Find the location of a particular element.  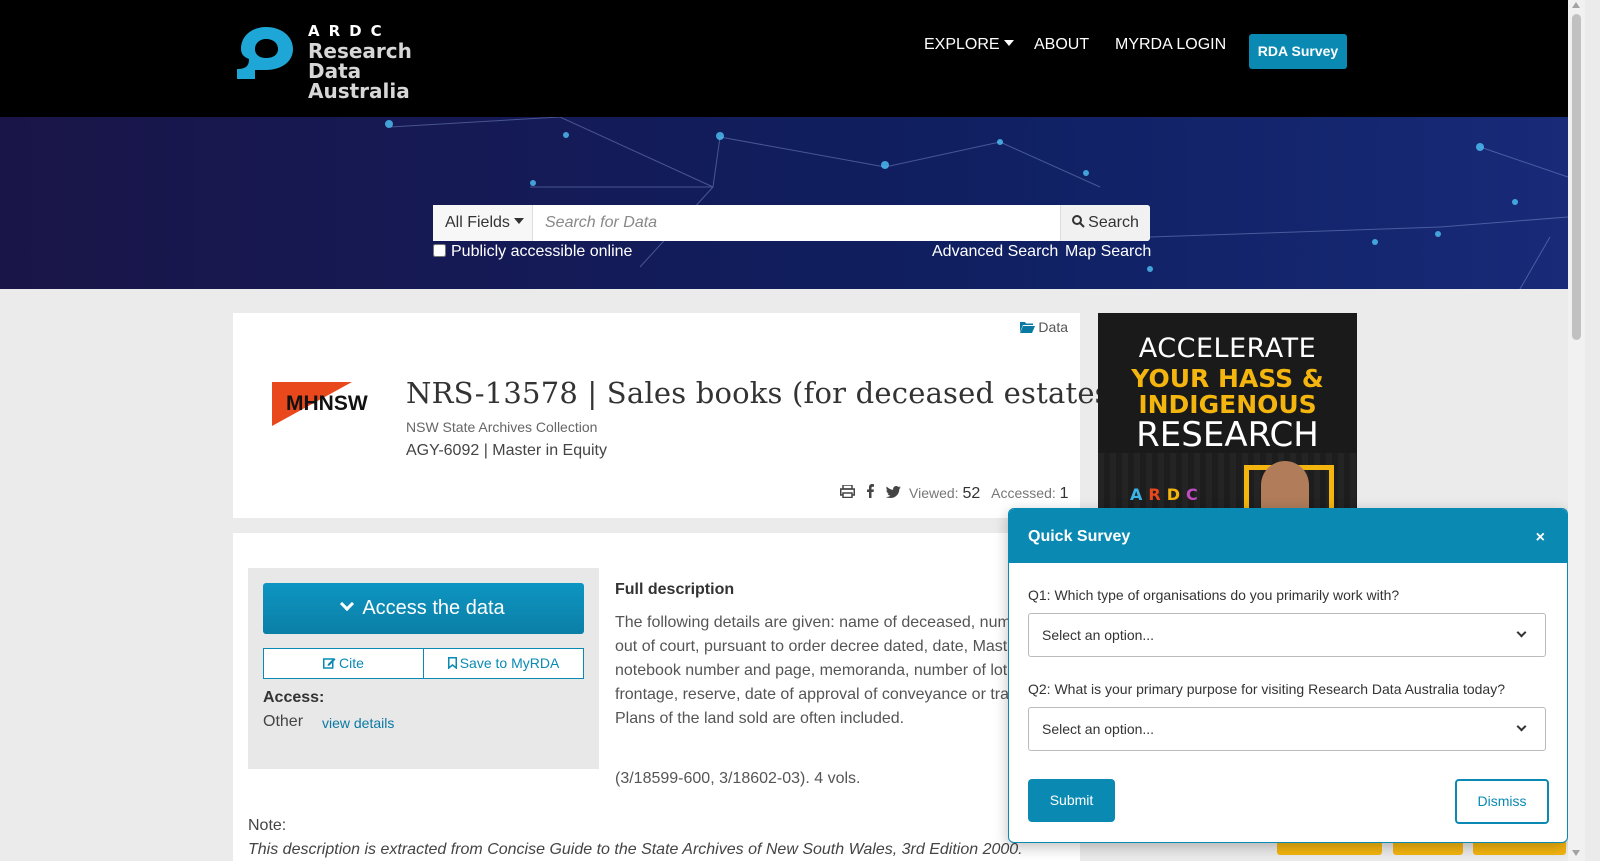

search-button-label: Search is located at coordinates (1113, 222).